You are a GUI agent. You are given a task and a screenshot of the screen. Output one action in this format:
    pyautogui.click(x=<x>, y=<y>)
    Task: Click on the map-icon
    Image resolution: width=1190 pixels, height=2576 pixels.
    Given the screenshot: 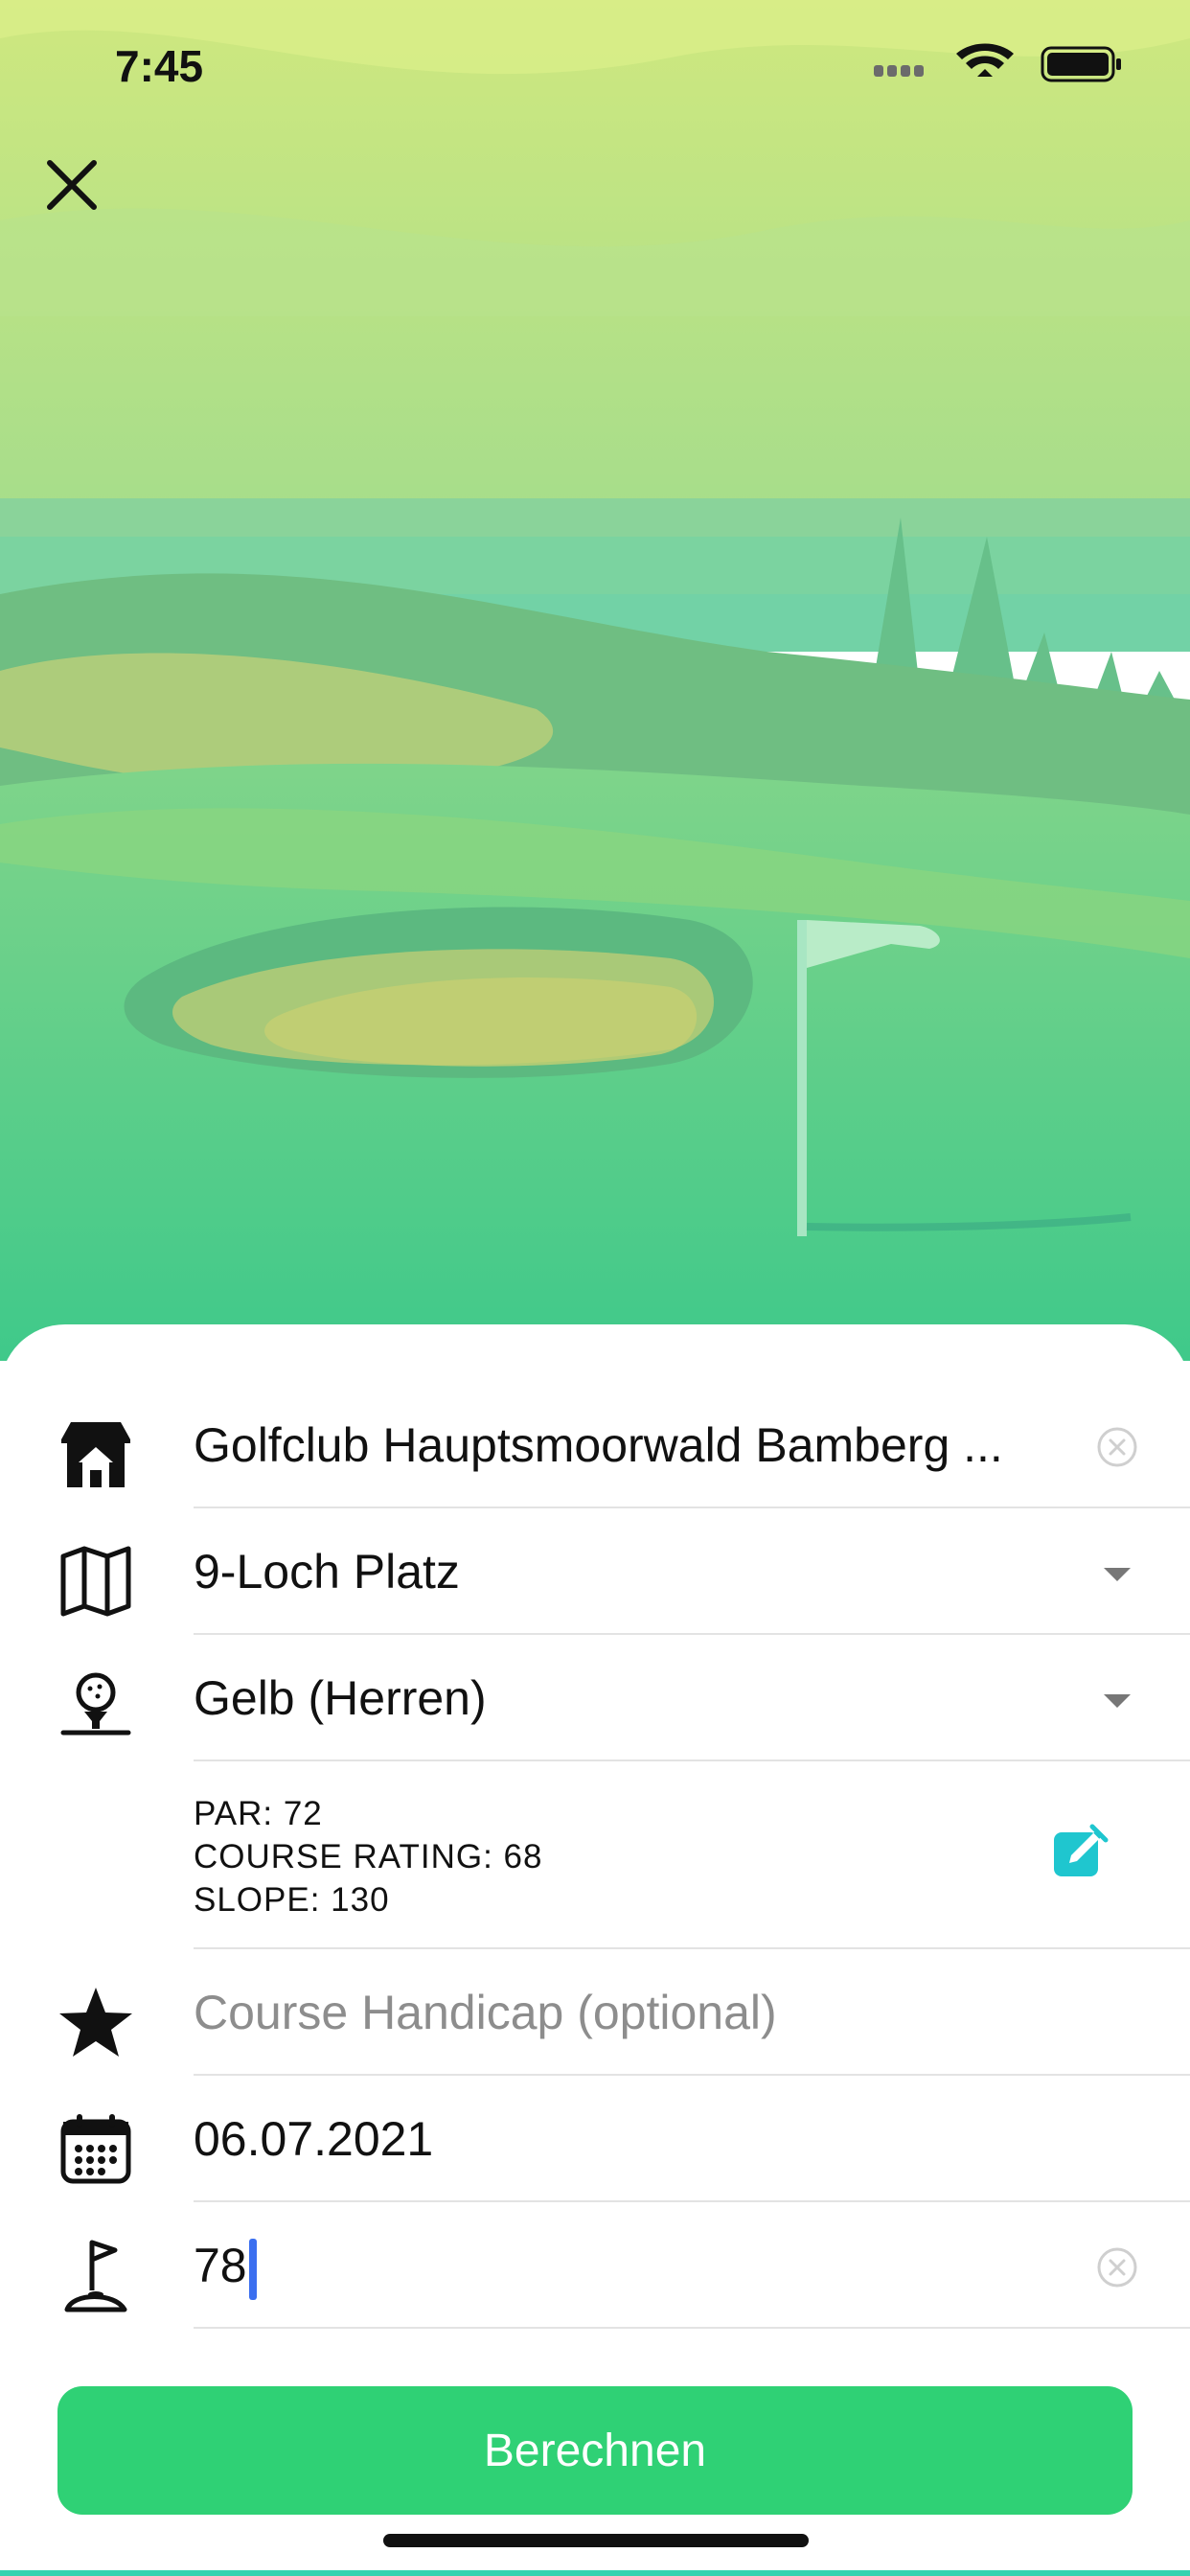 What is the action you would take?
    pyautogui.click(x=95, y=1581)
    